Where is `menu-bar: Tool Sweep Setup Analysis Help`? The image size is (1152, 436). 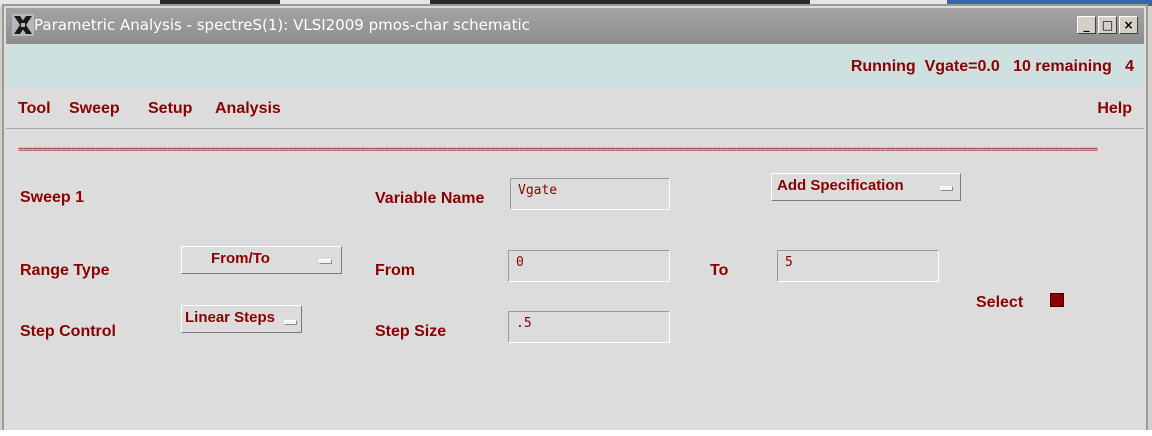
menu-bar: Tool Sweep Setup Analysis Help is located at coordinates (575, 107).